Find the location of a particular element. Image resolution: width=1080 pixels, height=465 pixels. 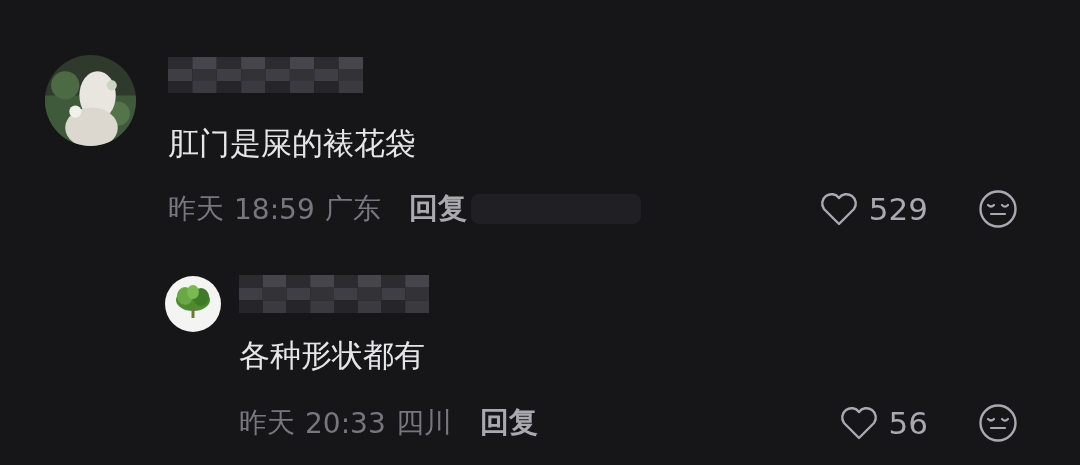

comment-text: 肛门是屎的裱花袋 is located at coordinates (292, 143).